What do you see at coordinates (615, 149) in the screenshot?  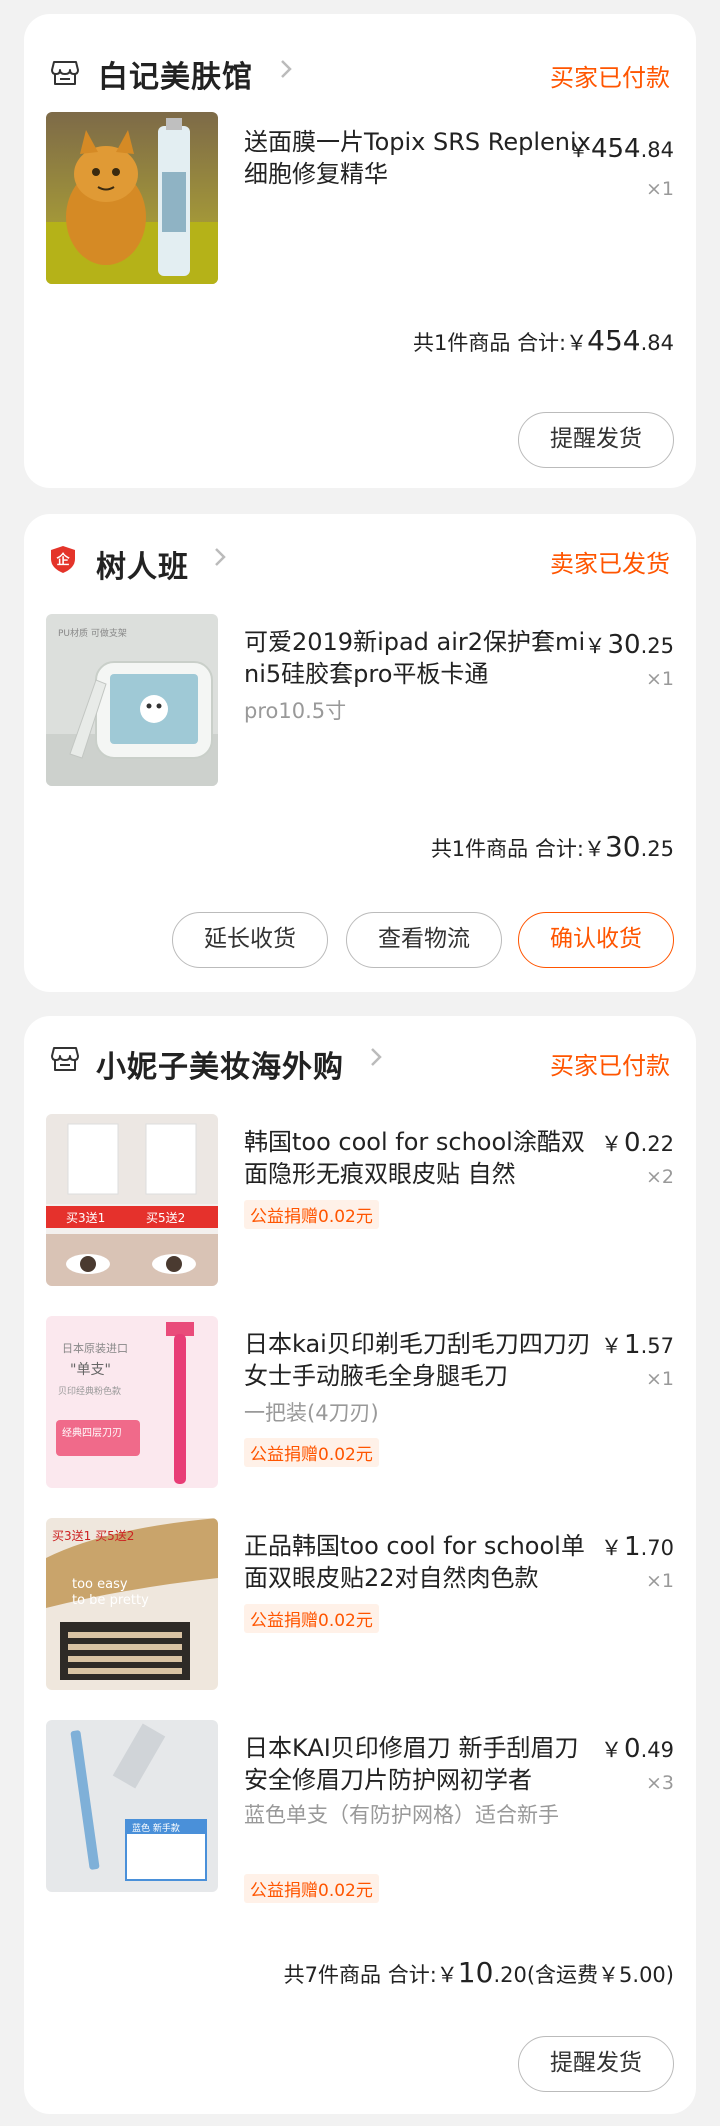 I see `price-integer: 454` at bounding box center [615, 149].